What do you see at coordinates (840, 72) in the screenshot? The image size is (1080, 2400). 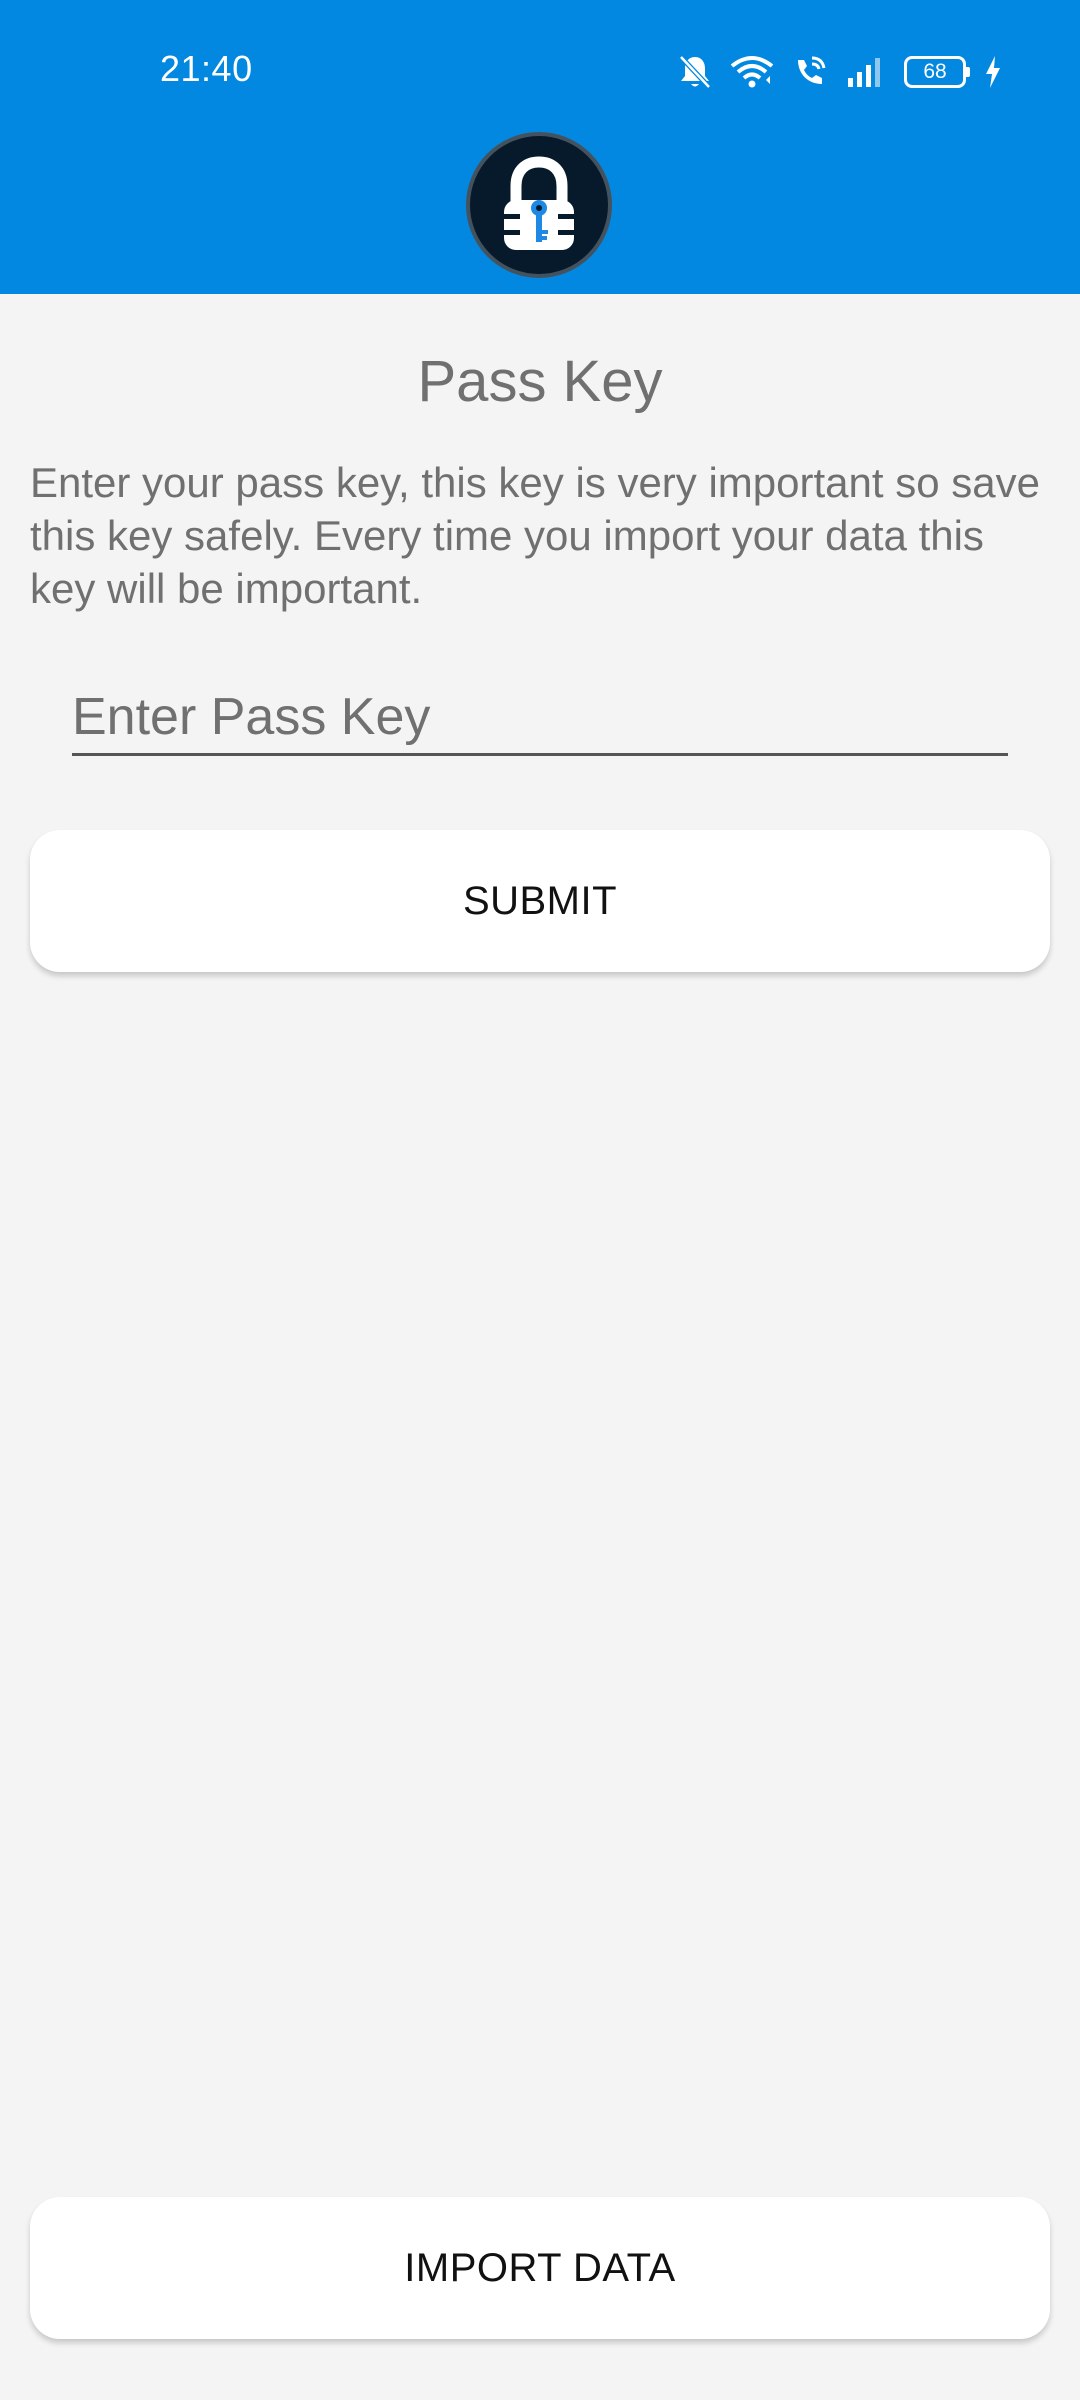 I see `status-icons: 68` at bounding box center [840, 72].